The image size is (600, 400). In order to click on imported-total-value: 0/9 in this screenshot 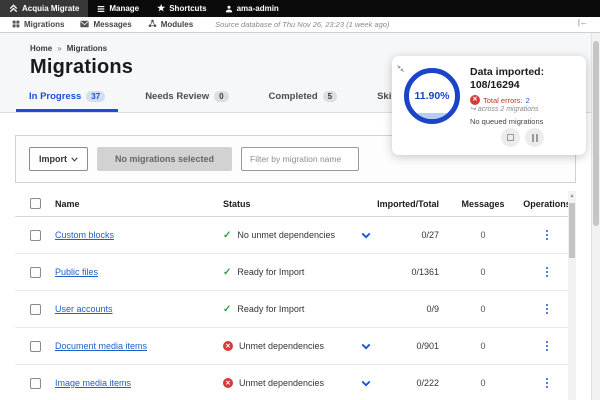, I will do `click(432, 309)`.